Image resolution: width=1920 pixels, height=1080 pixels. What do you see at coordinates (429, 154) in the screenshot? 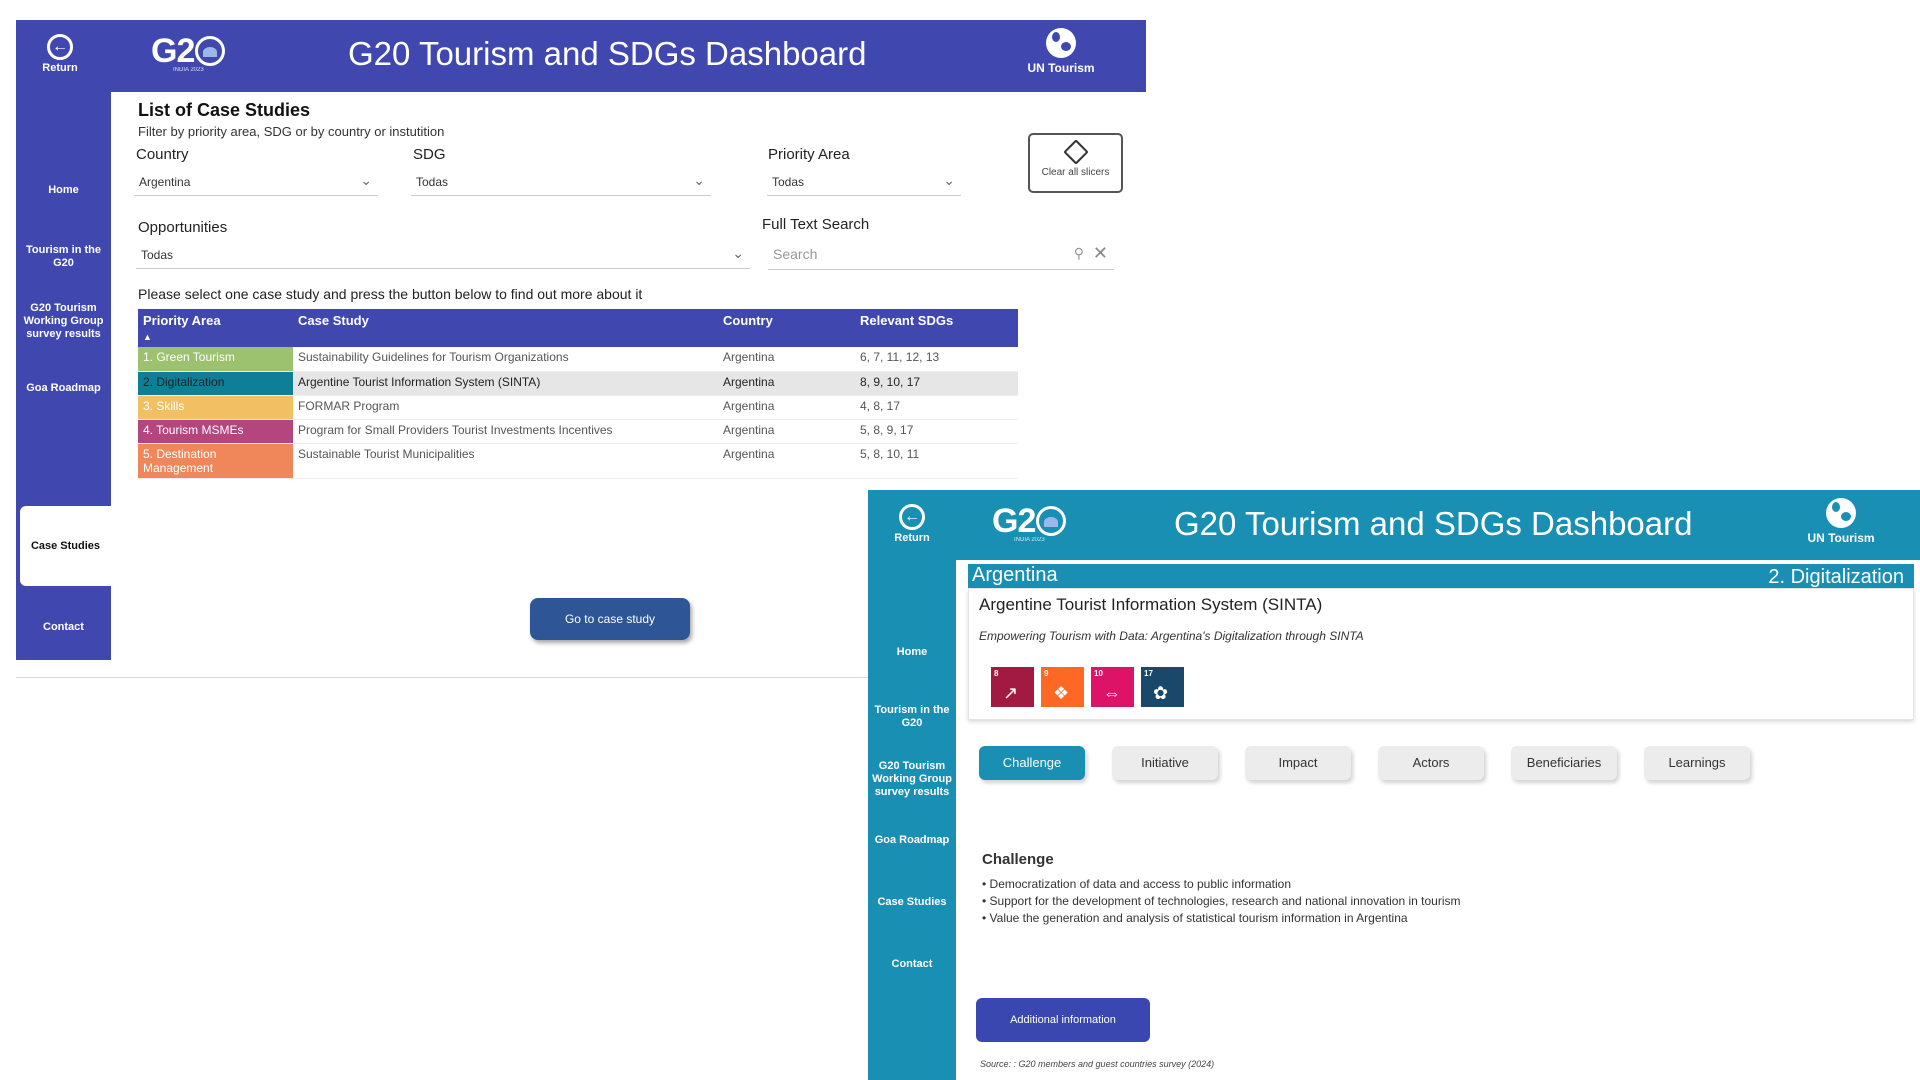
I see `sdg-label: SDG` at bounding box center [429, 154].